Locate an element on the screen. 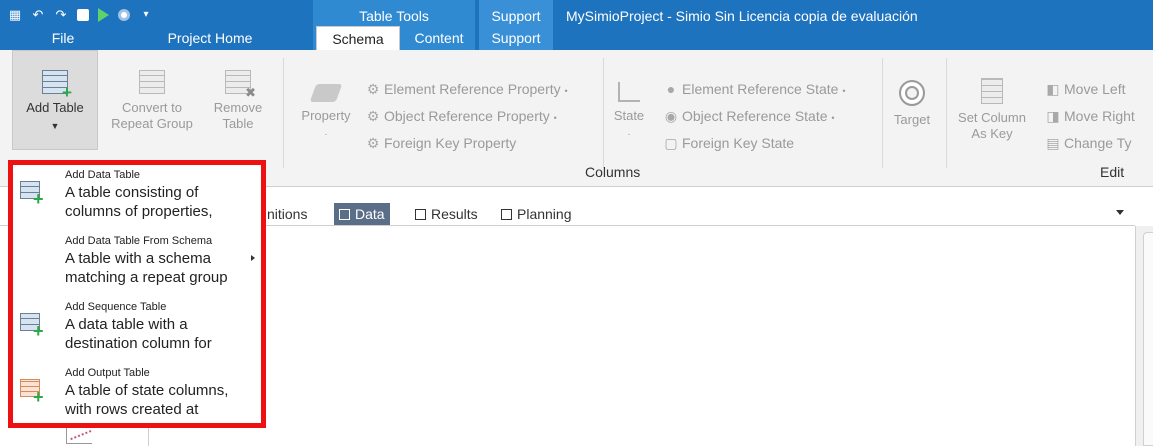 The image size is (1153, 446). menu-item-desc-line1: A table with a schema is located at coordinates (138, 258).